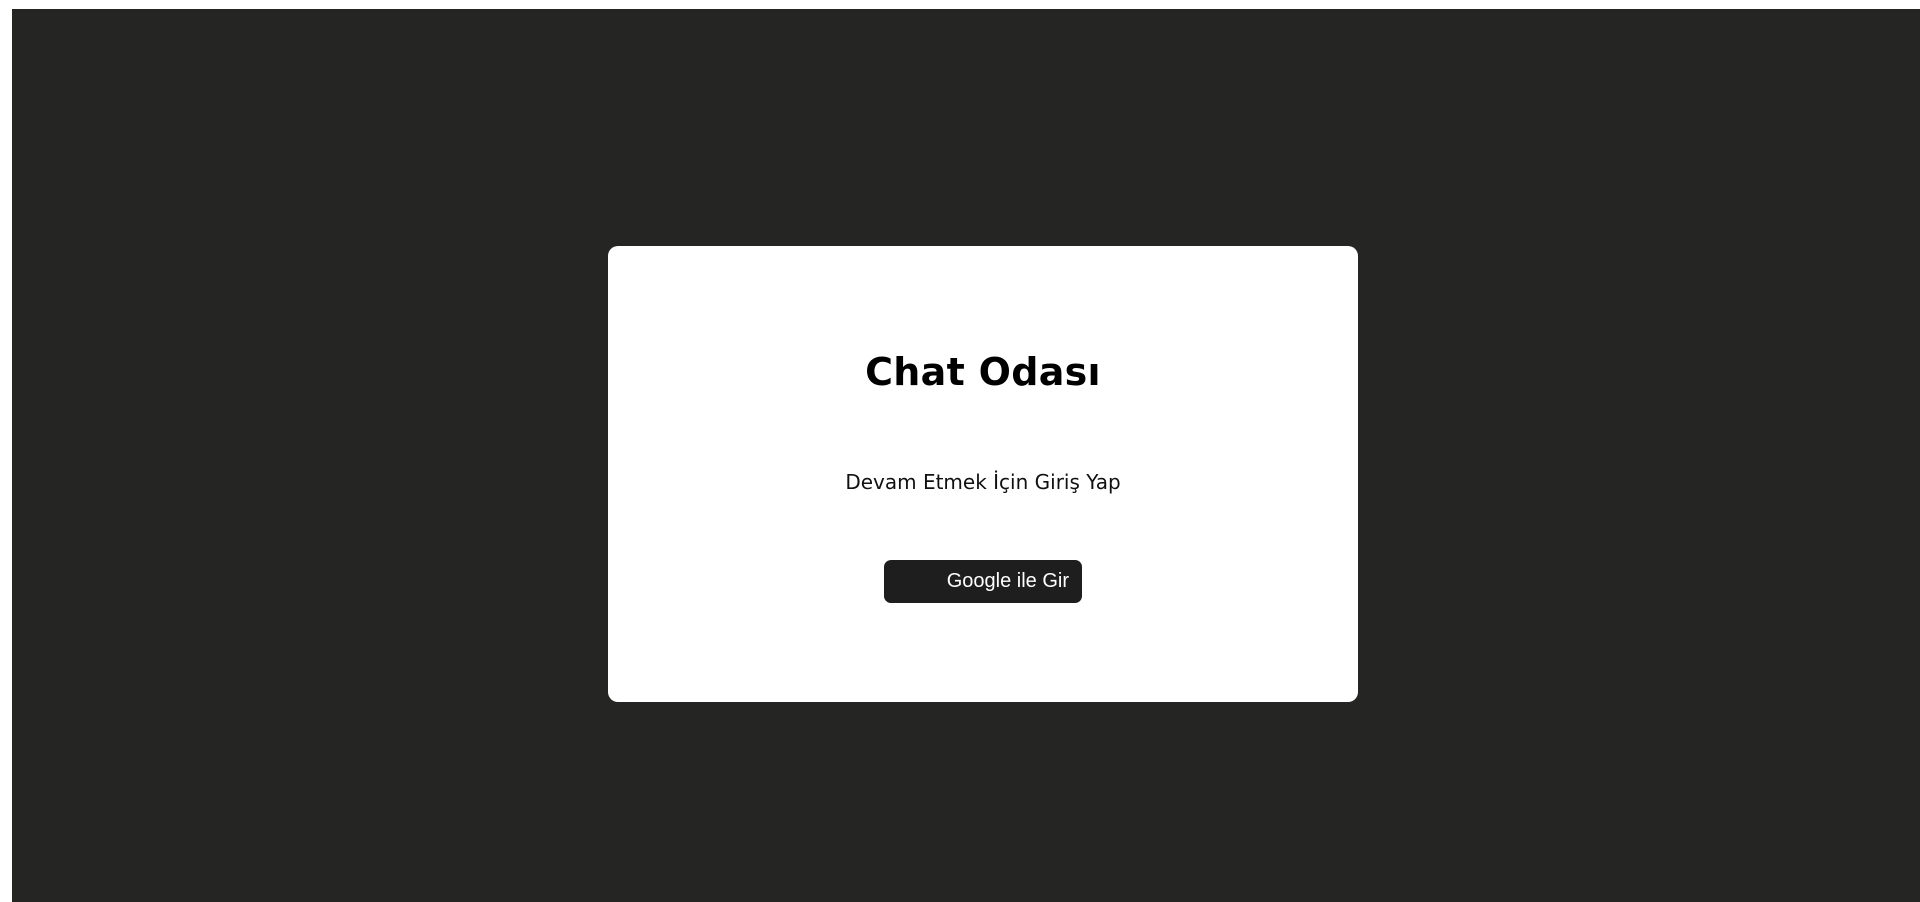 Image resolution: width=1920 pixels, height=902 pixels. Describe the element at coordinates (1007, 581) in the screenshot. I see `google-login-label: Google ile Gir` at that location.